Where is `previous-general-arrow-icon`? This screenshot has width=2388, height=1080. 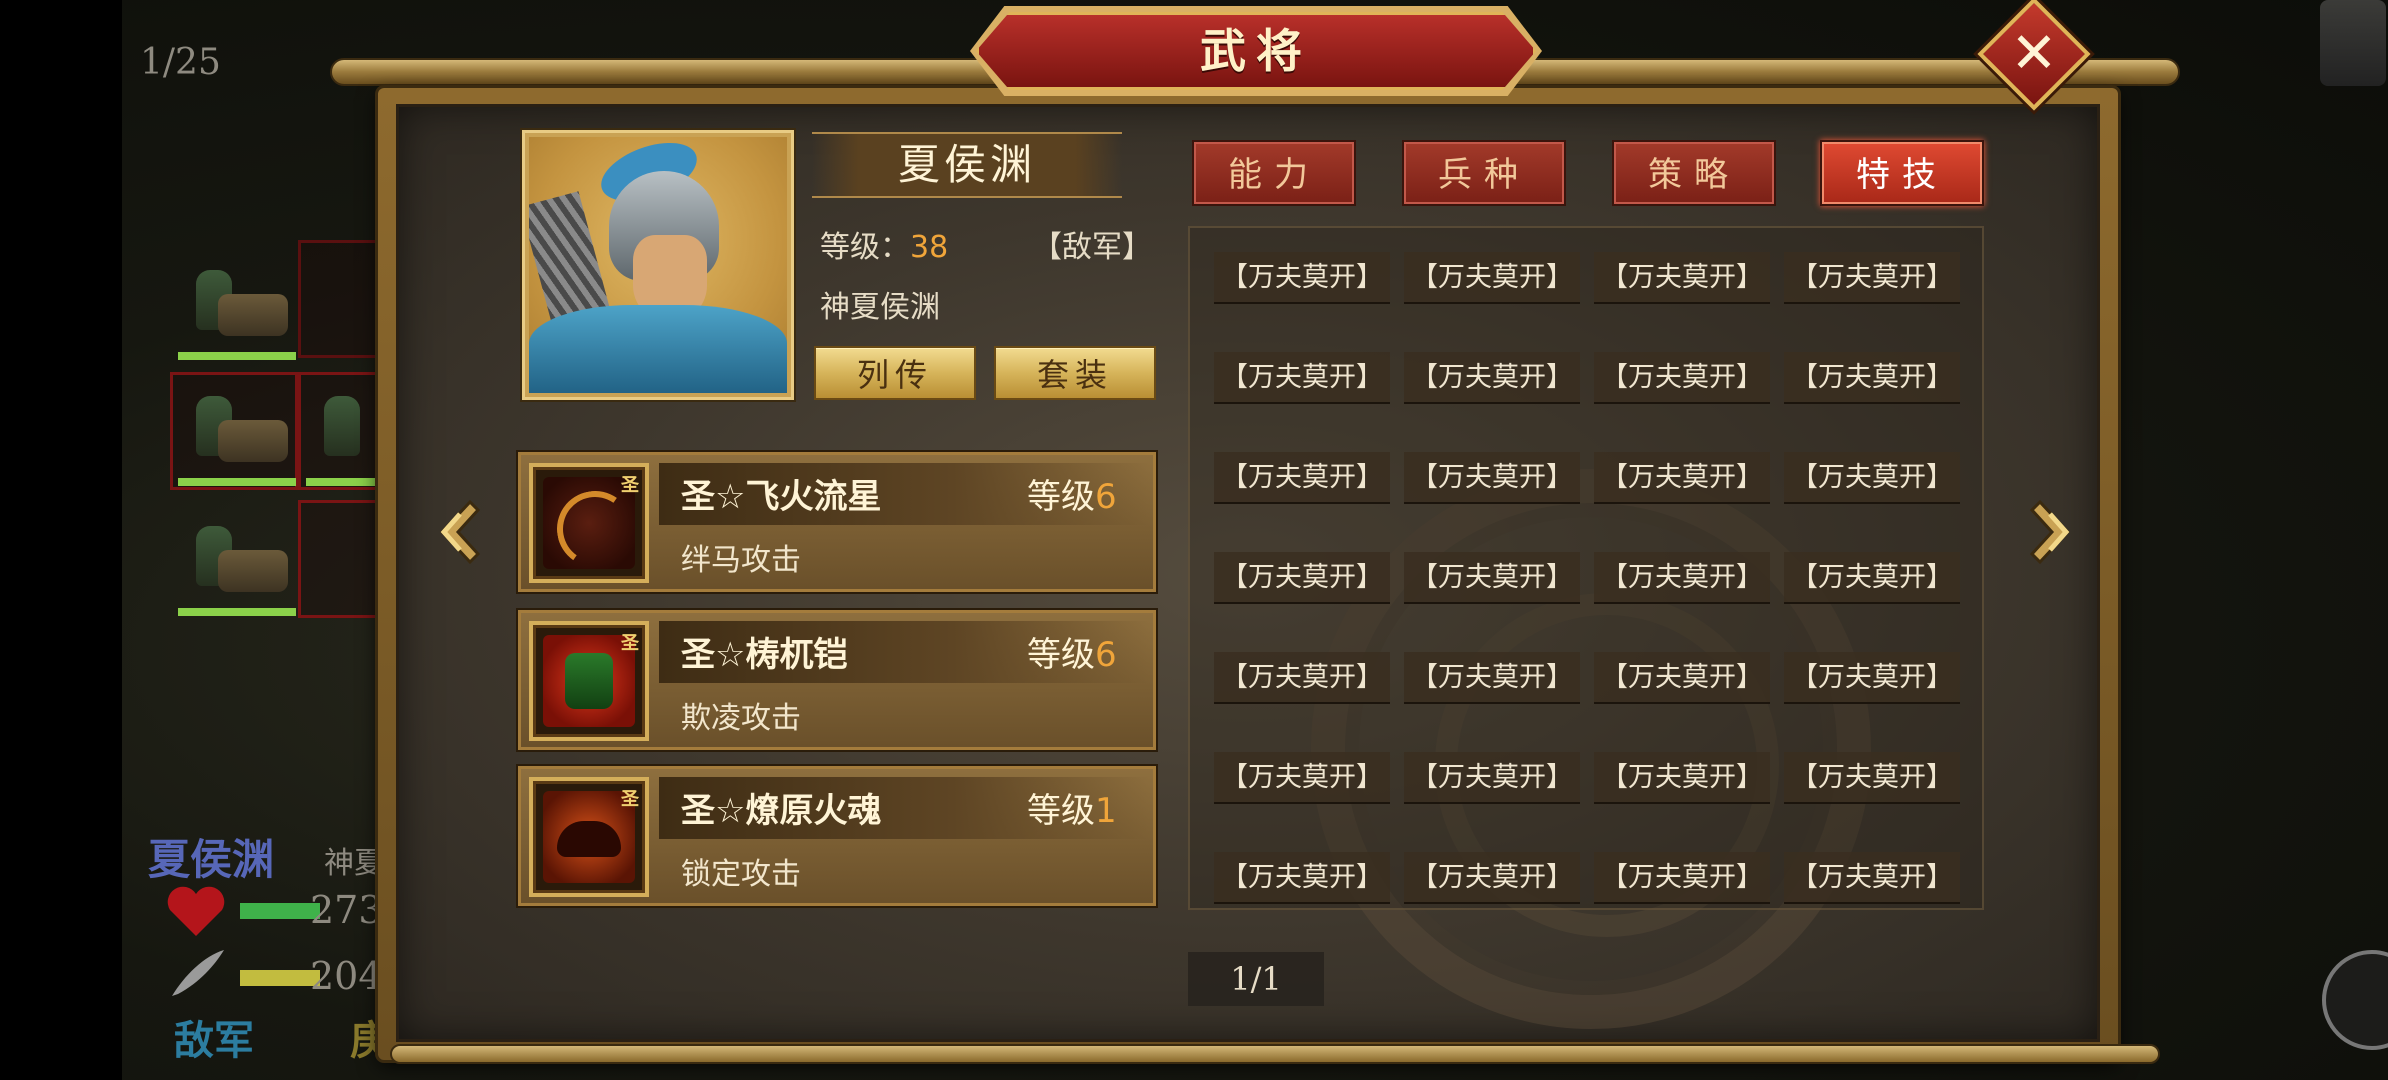
previous-general-arrow-icon is located at coordinates (458, 532).